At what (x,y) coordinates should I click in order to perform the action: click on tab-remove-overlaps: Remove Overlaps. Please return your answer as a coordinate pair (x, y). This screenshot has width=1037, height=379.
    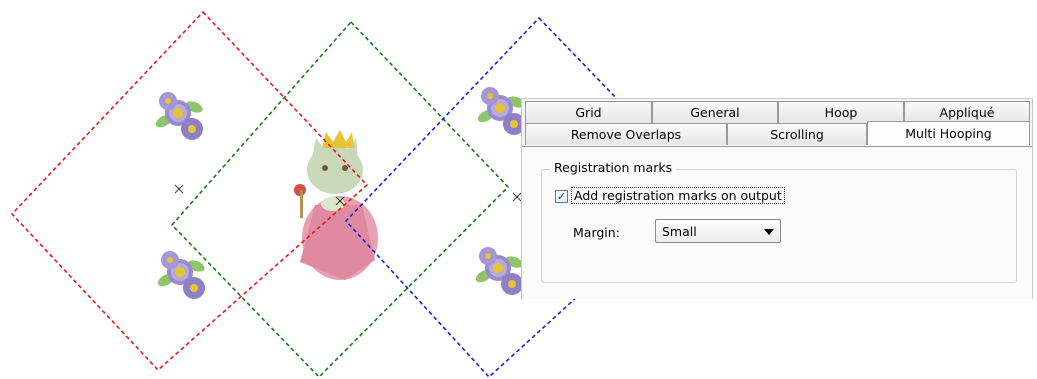
    Looking at the image, I should click on (626, 134).